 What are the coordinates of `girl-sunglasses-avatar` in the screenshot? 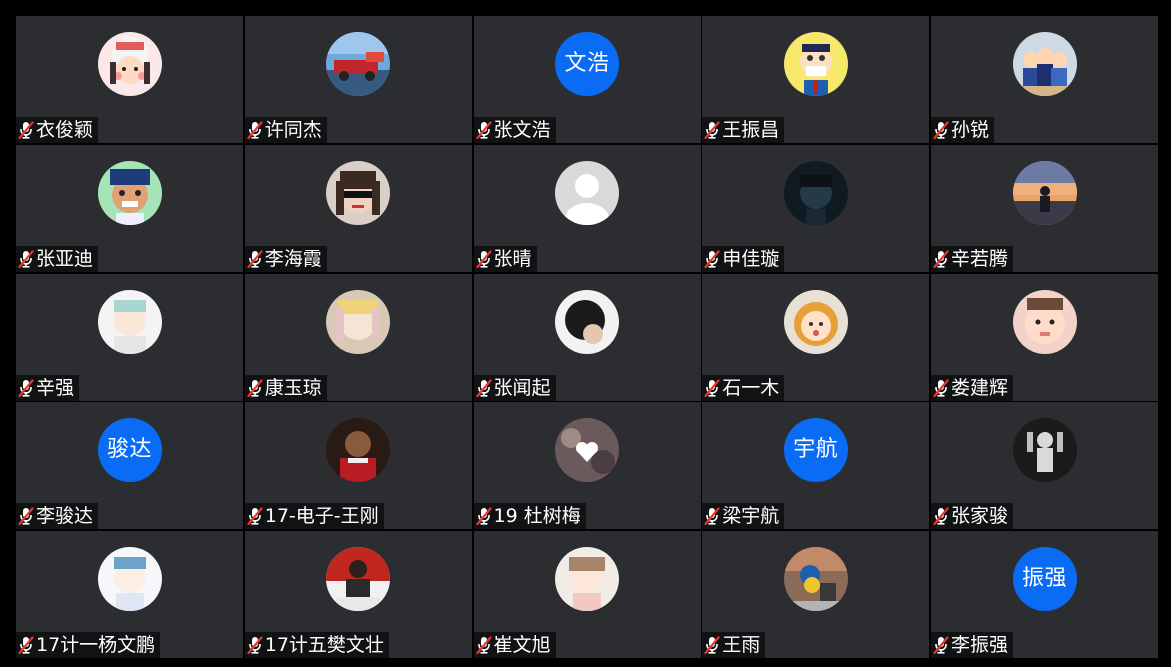 It's located at (358, 192).